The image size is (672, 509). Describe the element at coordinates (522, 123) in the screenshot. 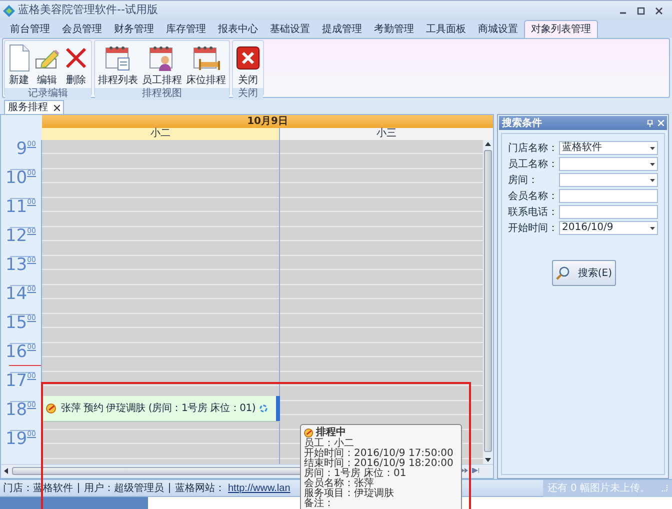

I see `panel-title: 搜索条件` at that location.